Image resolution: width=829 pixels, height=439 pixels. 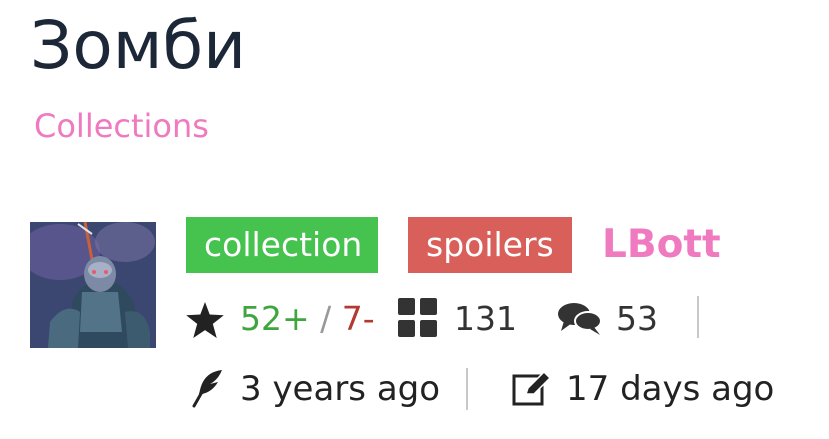 I want to click on avatar, so click(x=93, y=285).